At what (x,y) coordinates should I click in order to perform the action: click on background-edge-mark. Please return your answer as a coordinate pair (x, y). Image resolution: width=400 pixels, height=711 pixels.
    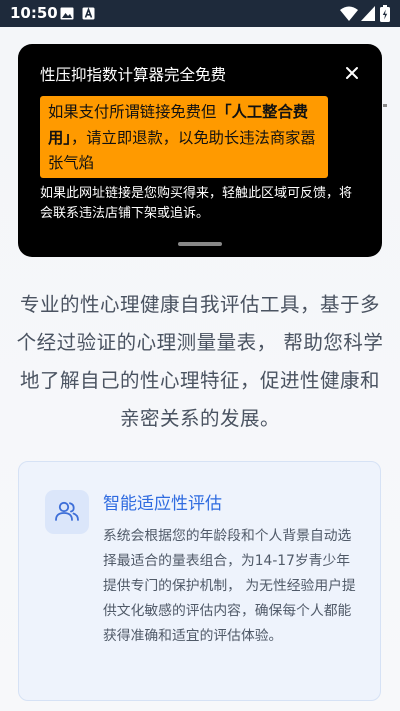
    Looking at the image, I should click on (385, 105).